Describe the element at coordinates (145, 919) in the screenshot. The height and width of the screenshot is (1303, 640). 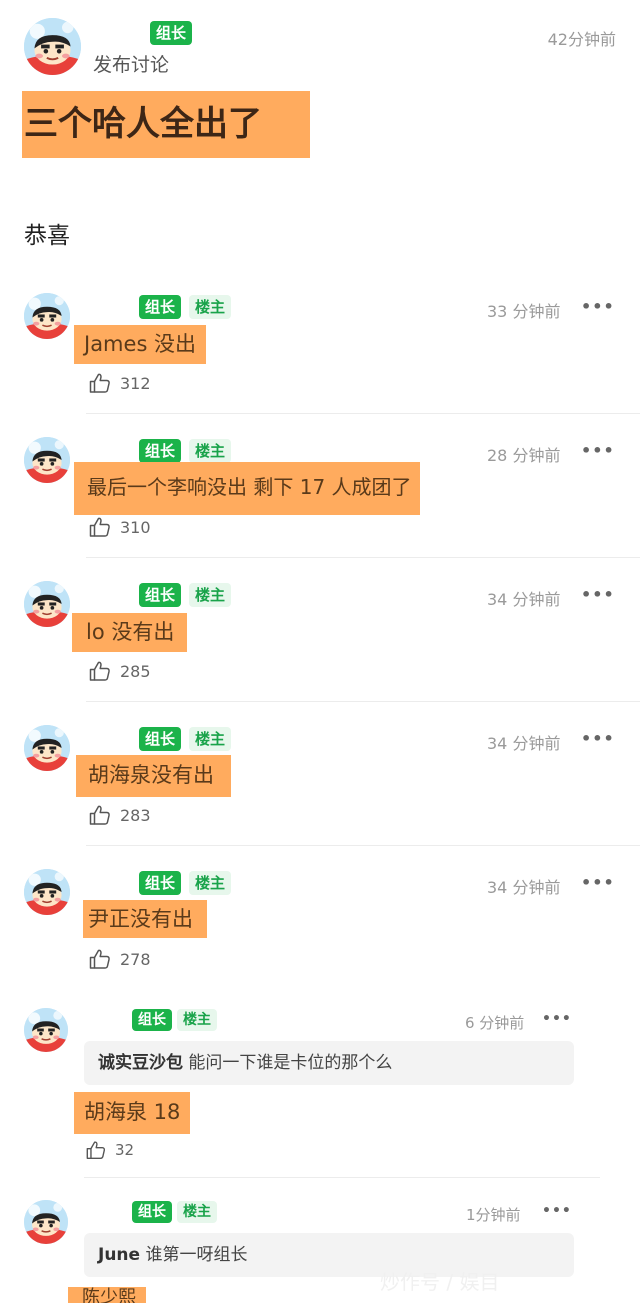
I see `comment-text: 尹正没有出` at that location.